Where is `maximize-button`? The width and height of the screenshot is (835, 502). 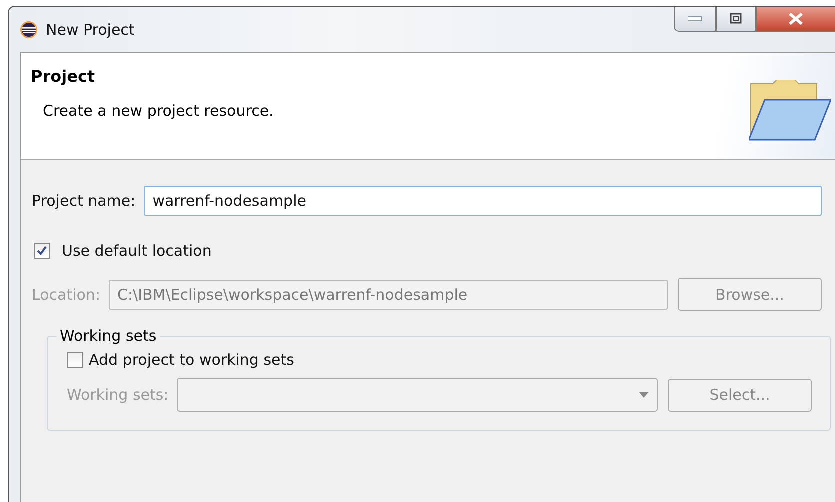 maximize-button is located at coordinates (736, 19).